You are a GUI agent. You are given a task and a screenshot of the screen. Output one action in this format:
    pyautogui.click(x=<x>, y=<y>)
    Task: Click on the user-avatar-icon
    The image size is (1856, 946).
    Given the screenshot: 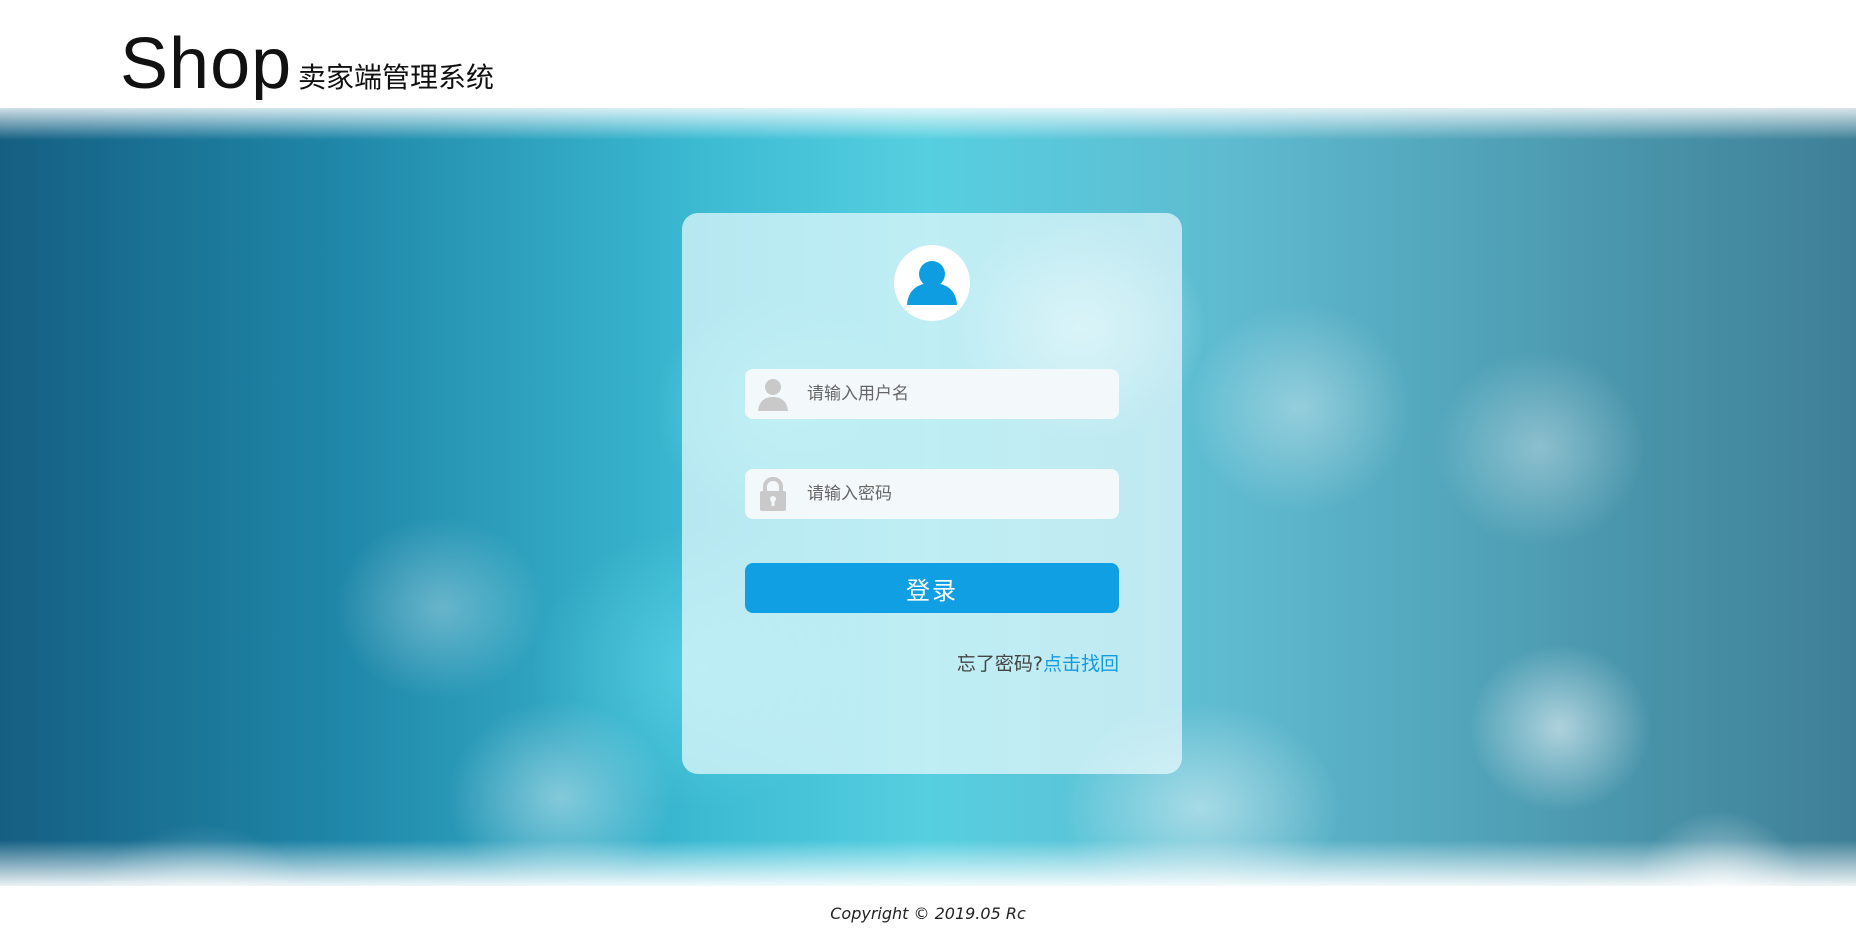 What is the action you would take?
    pyautogui.click(x=932, y=283)
    